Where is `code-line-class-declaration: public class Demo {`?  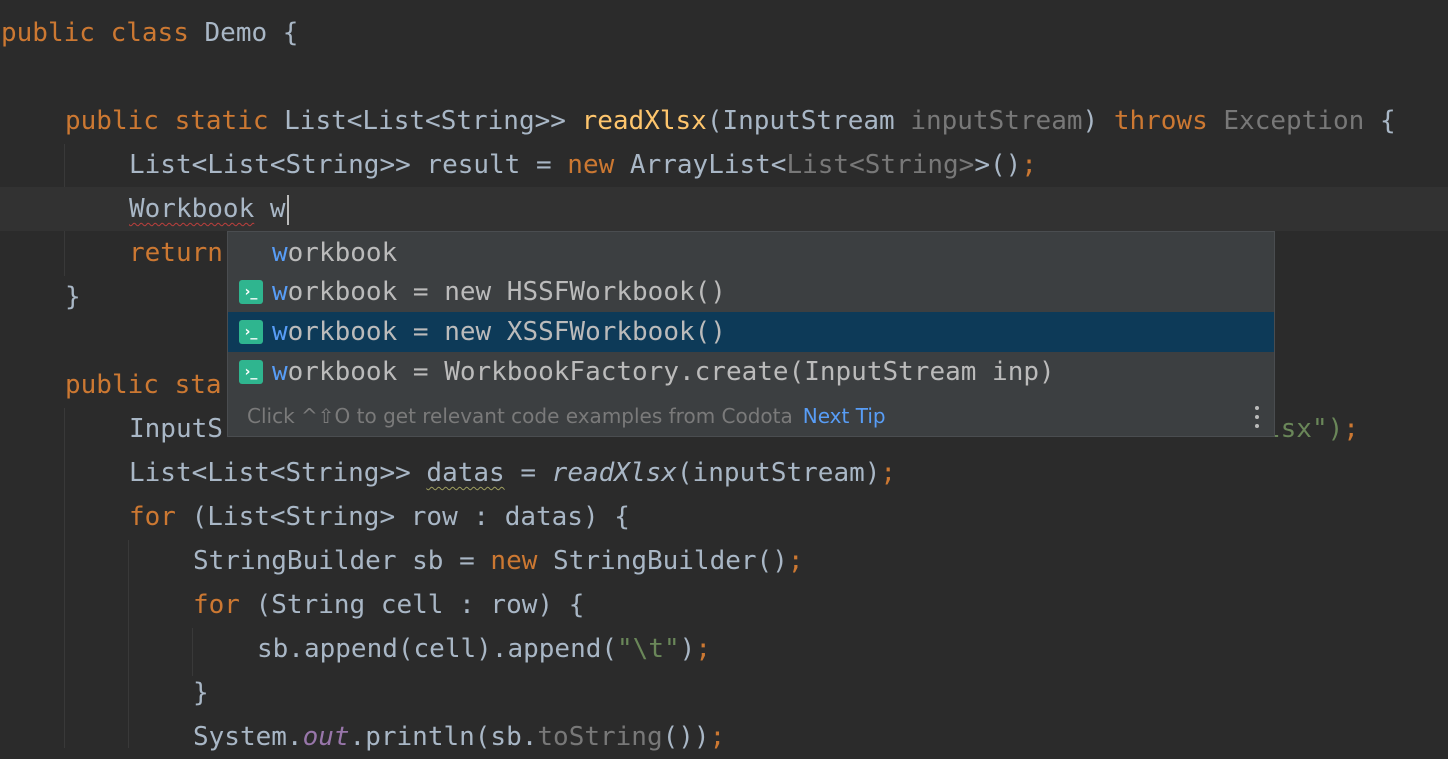
code-line-class-declaration: public class Demo { is located at coordinates (724, 33).